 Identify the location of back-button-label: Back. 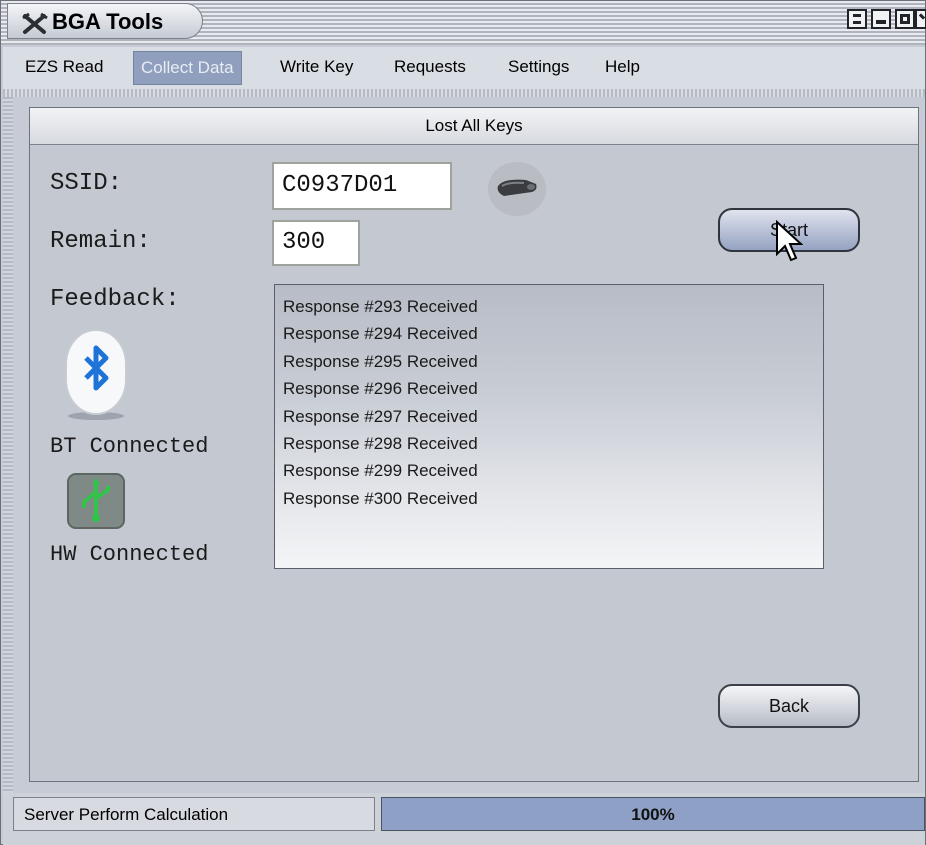
(789, 706).